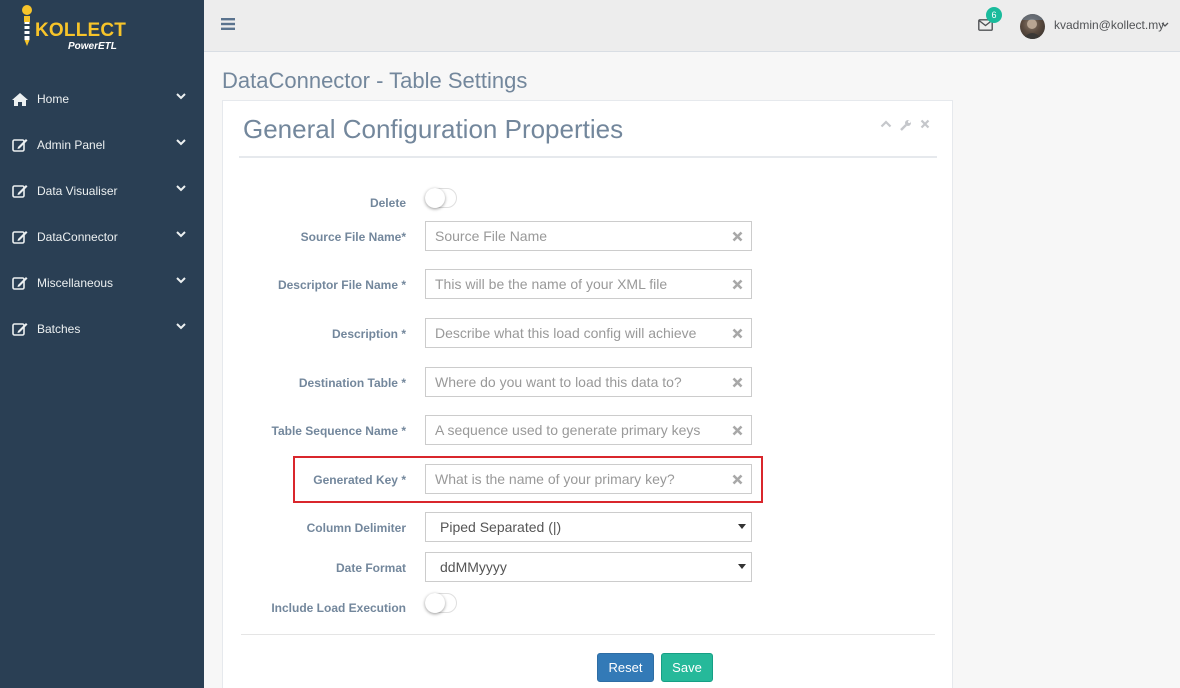 The image size is (1180, 688). I want to click on table-sequence-name-input, so click(571, 430).